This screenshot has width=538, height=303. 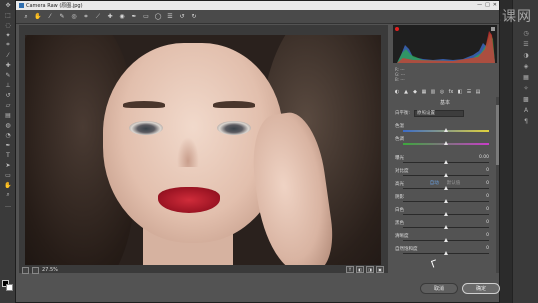 What do you see at coordinates (25, 270) in the screenshot?
I see `zoom-out-button` at bounding box center [25, 270].